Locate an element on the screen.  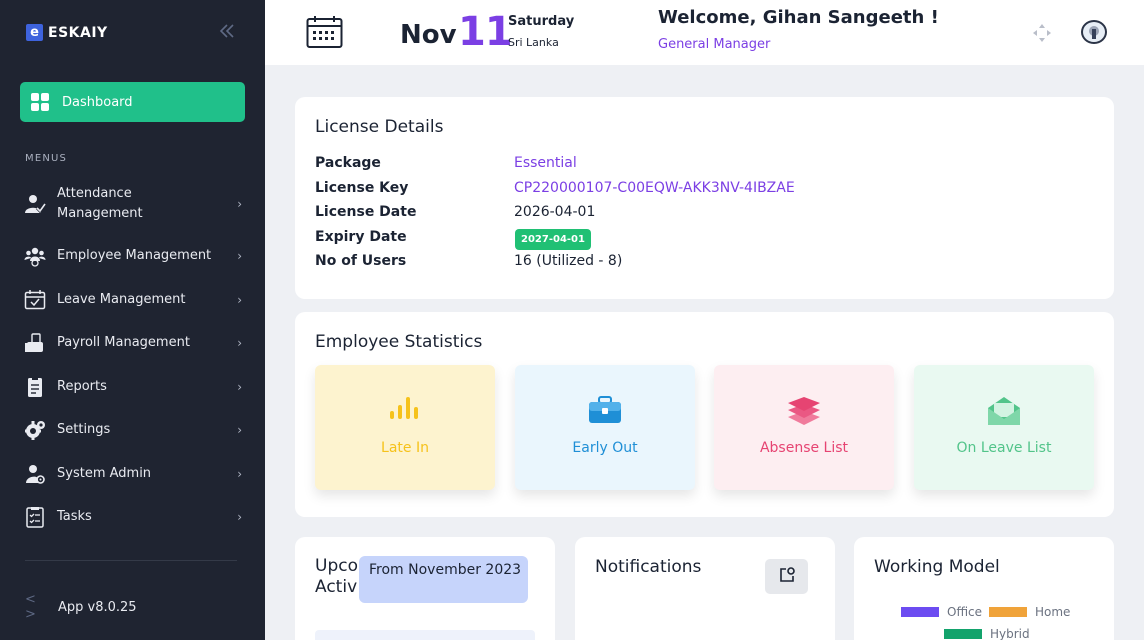
stat-tile-on-leave-list: On Leave List is located at coordinates (1004, 427).